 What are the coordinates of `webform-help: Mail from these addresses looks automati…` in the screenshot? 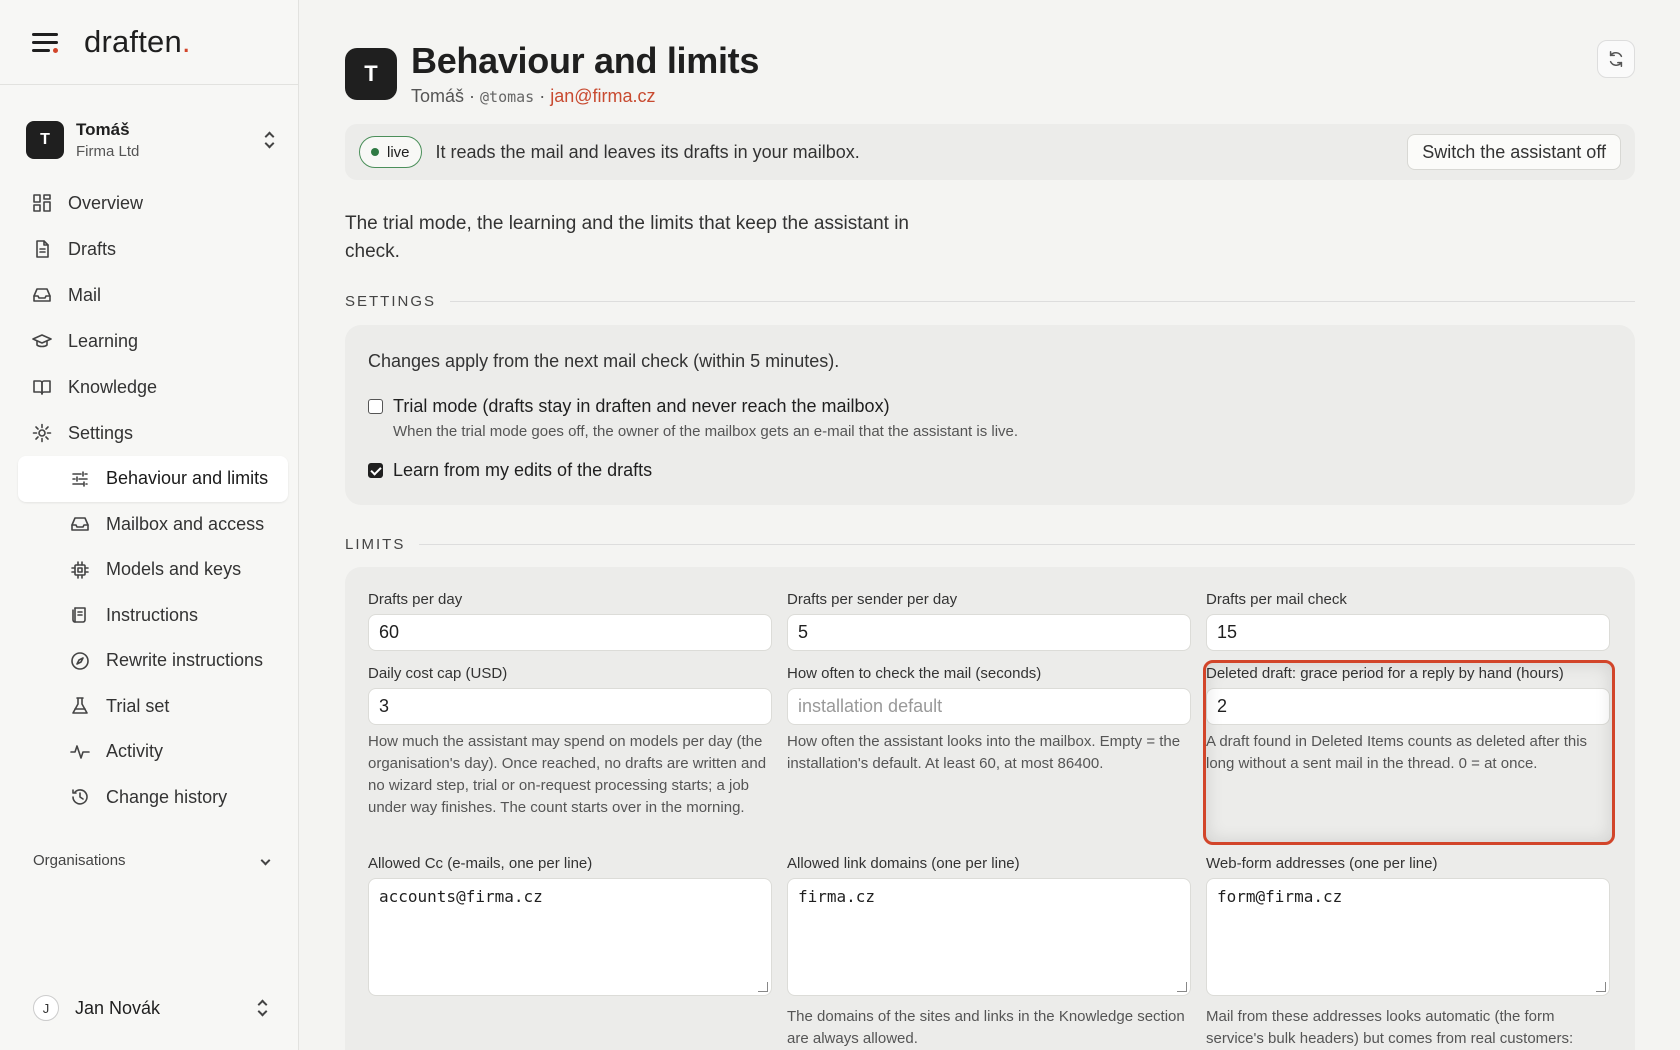 It's located at (1390, 1027).